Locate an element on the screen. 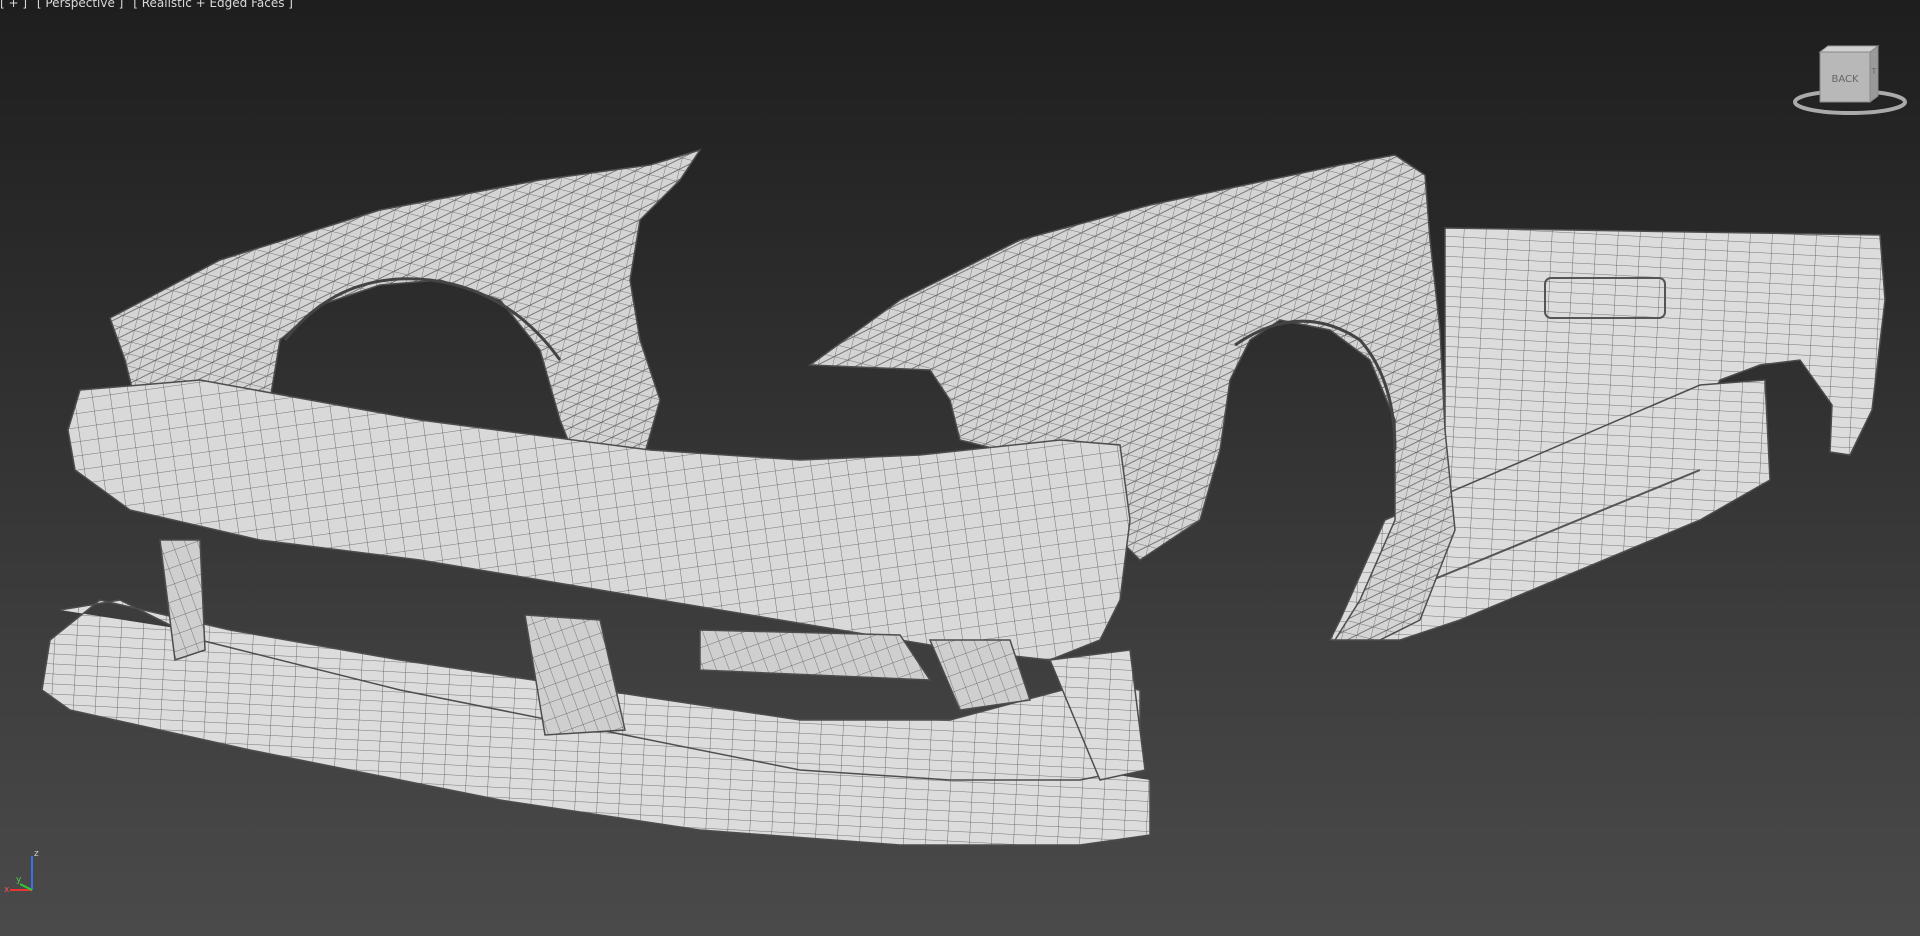 This screenshot has height=936, width=1920. svg-text: x is located at coordinates (7, 889).